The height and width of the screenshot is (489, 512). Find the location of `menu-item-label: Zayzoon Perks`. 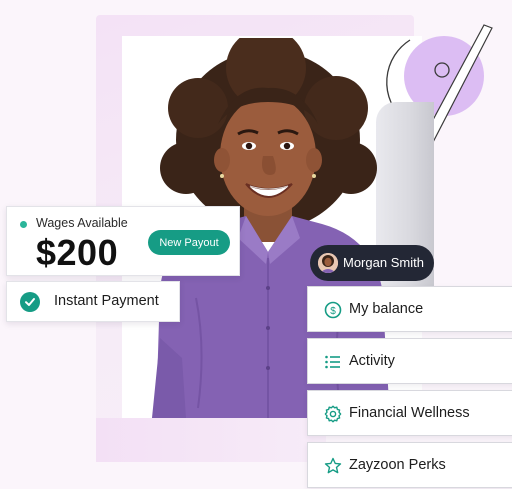

menu-item-label: Zayzoon Perks is located at coordinates (397, 465).